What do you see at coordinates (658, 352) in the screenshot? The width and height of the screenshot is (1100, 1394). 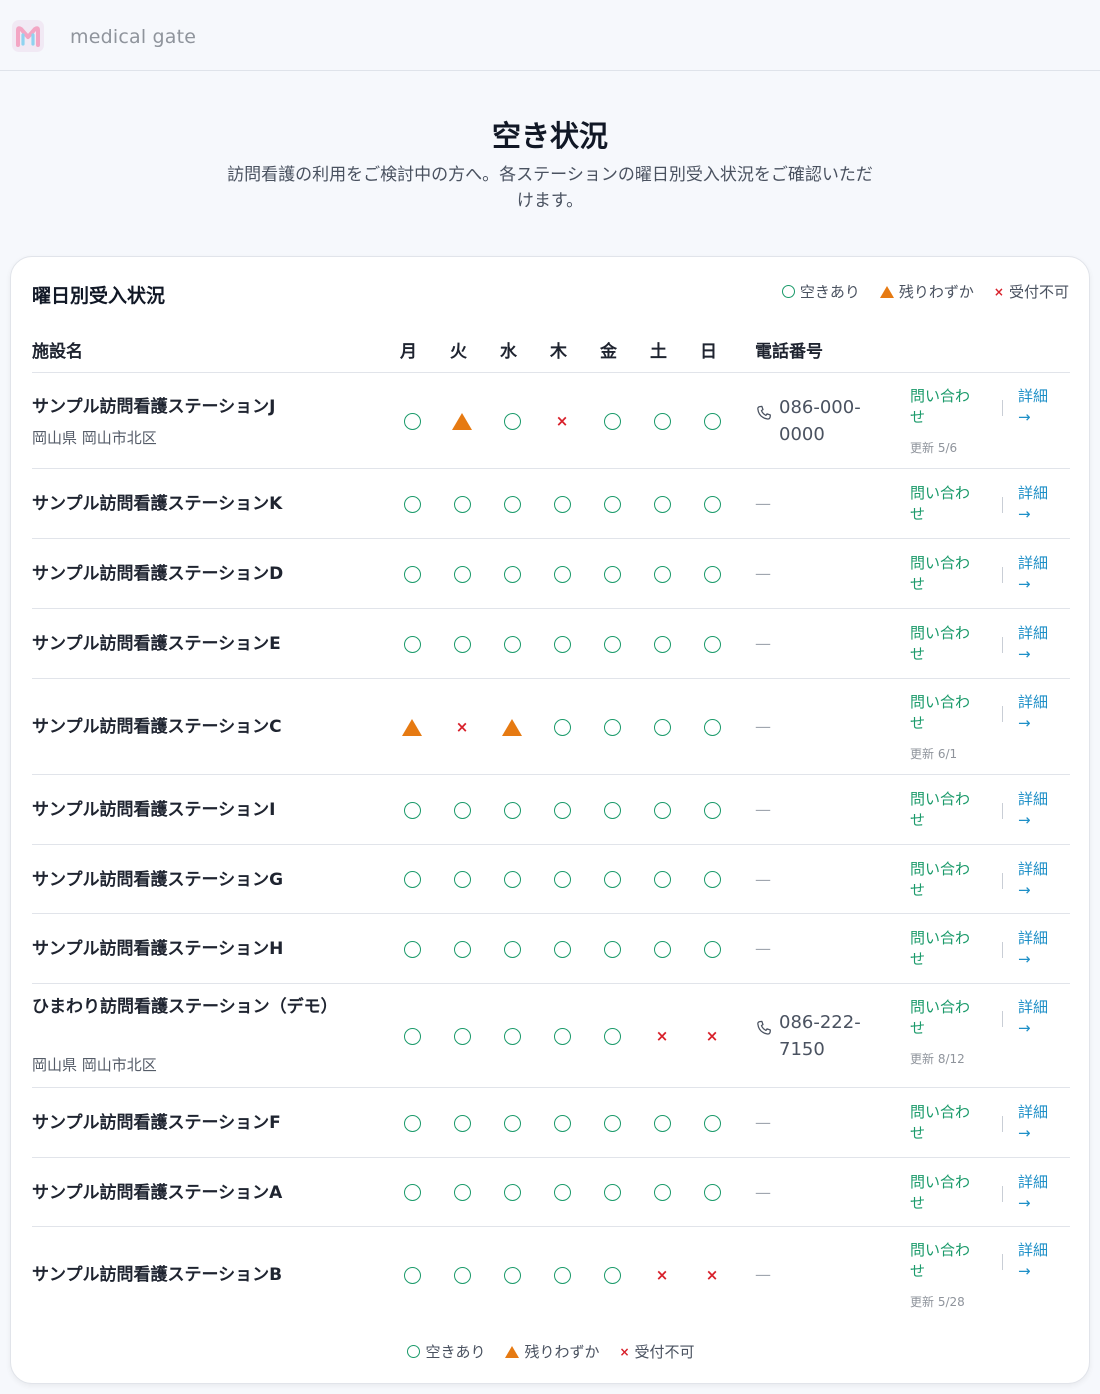 I see `header-sat: 土` at bounding box center [658, 352].